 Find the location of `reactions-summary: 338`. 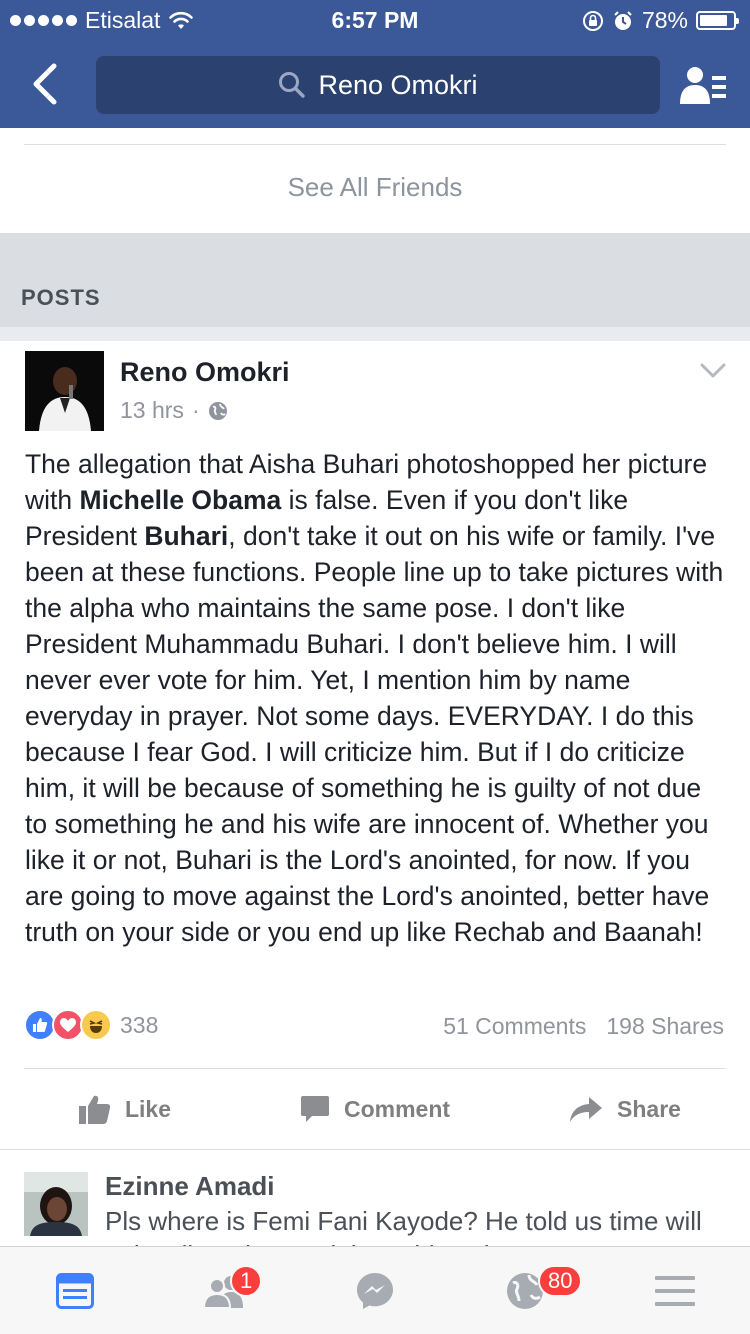

reactions-summary: 338 is located at coordinates (91, 1025).